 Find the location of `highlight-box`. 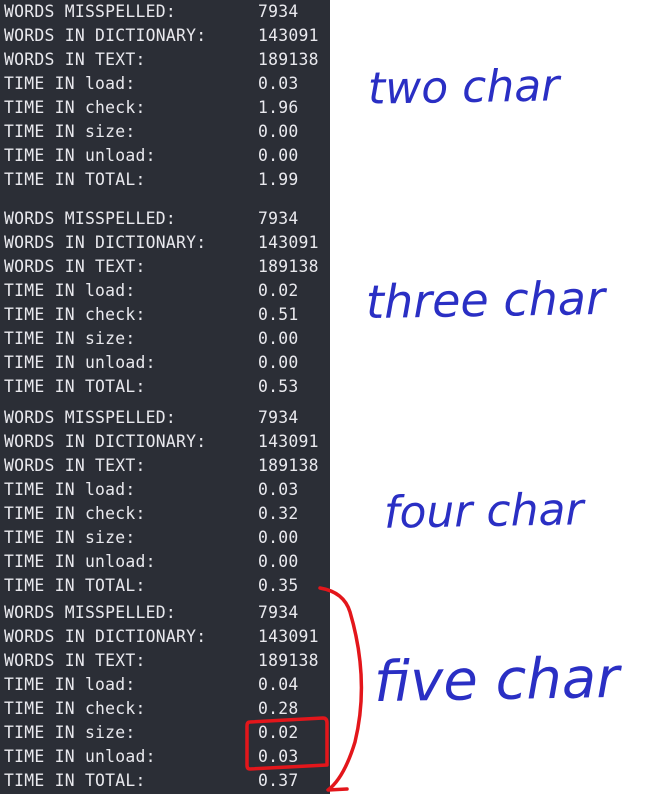

highlight-box is located at coordinates (287, 743).